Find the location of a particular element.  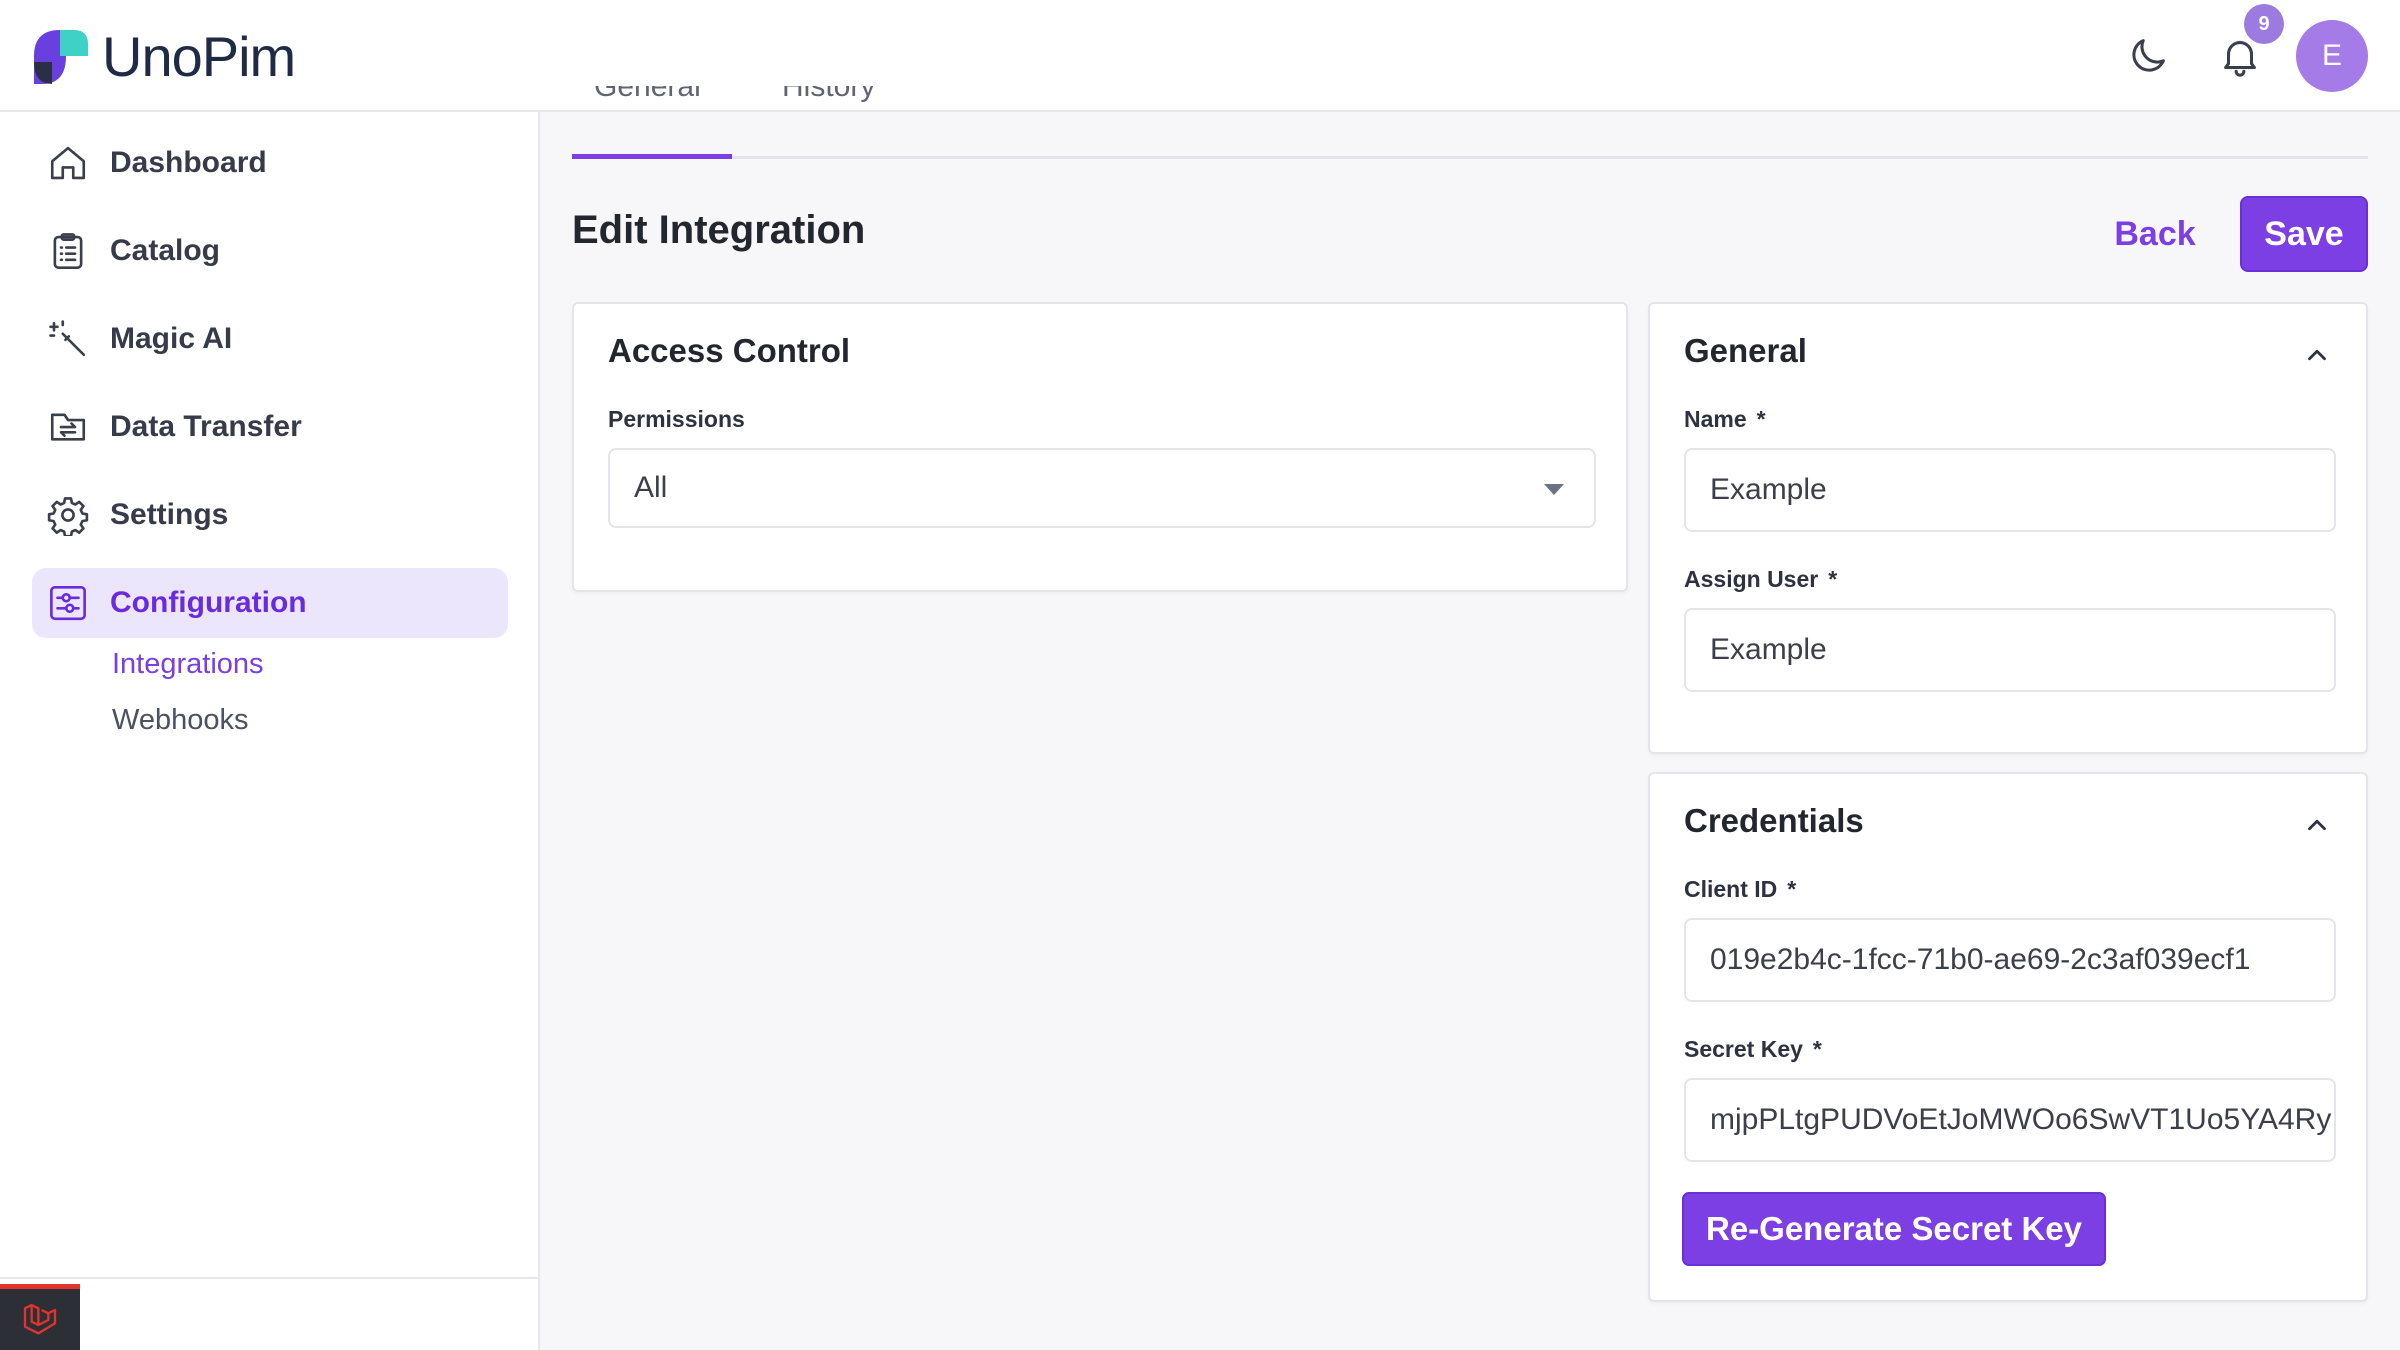

active-tab-indicator is located at coordinates (652, 156).